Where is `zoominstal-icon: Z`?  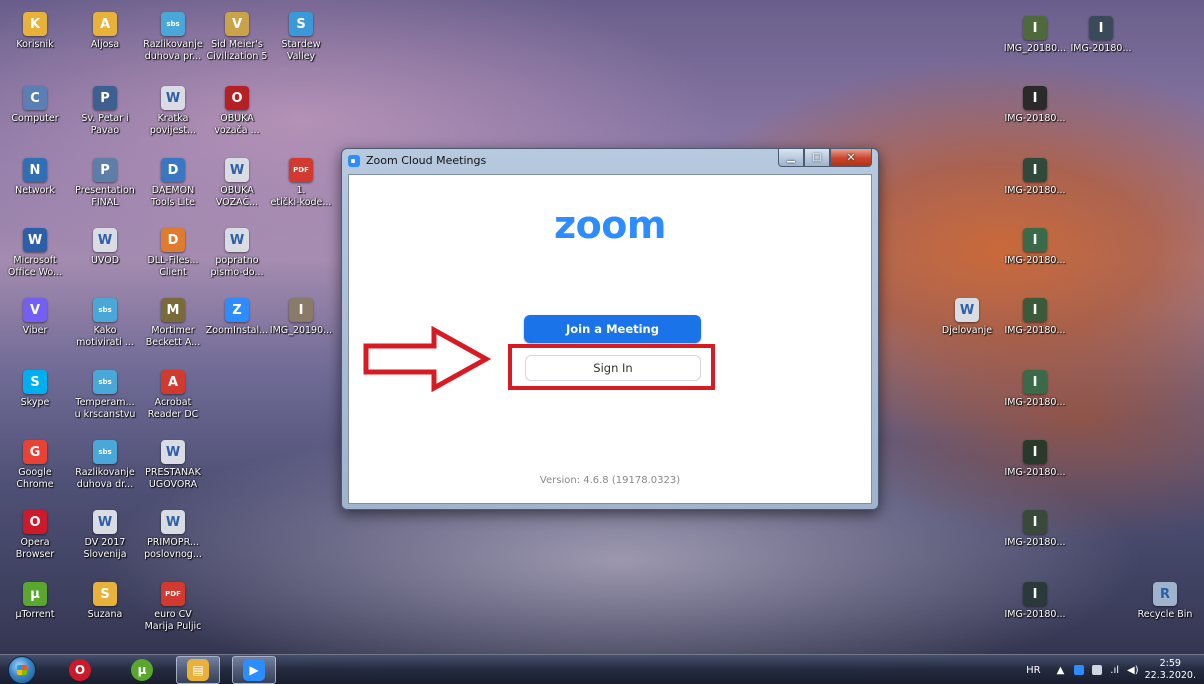 zoominstal-icon: Z is located at coordinates (237, 310).